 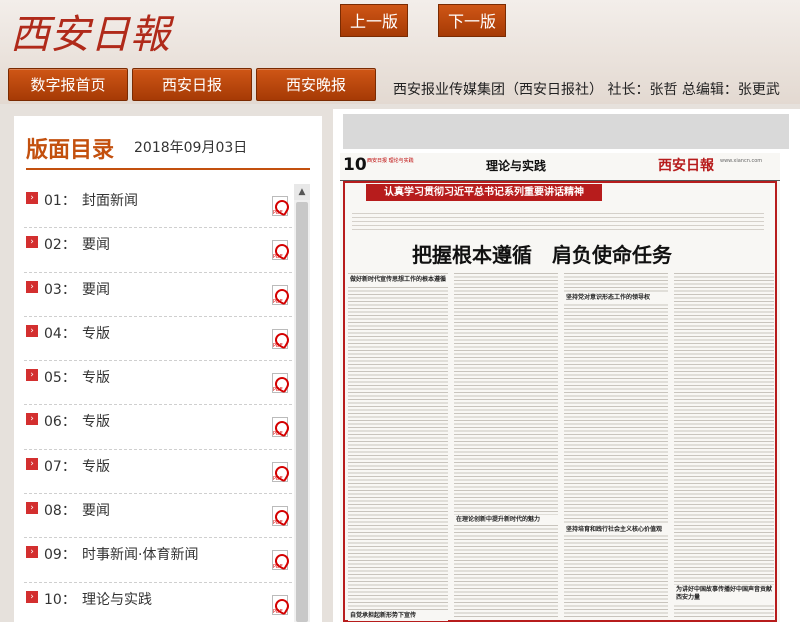 What do you see at coordinates (60, 422) in the screenshot?
I see `page-number: 06：` at bounding box center [60, 422].